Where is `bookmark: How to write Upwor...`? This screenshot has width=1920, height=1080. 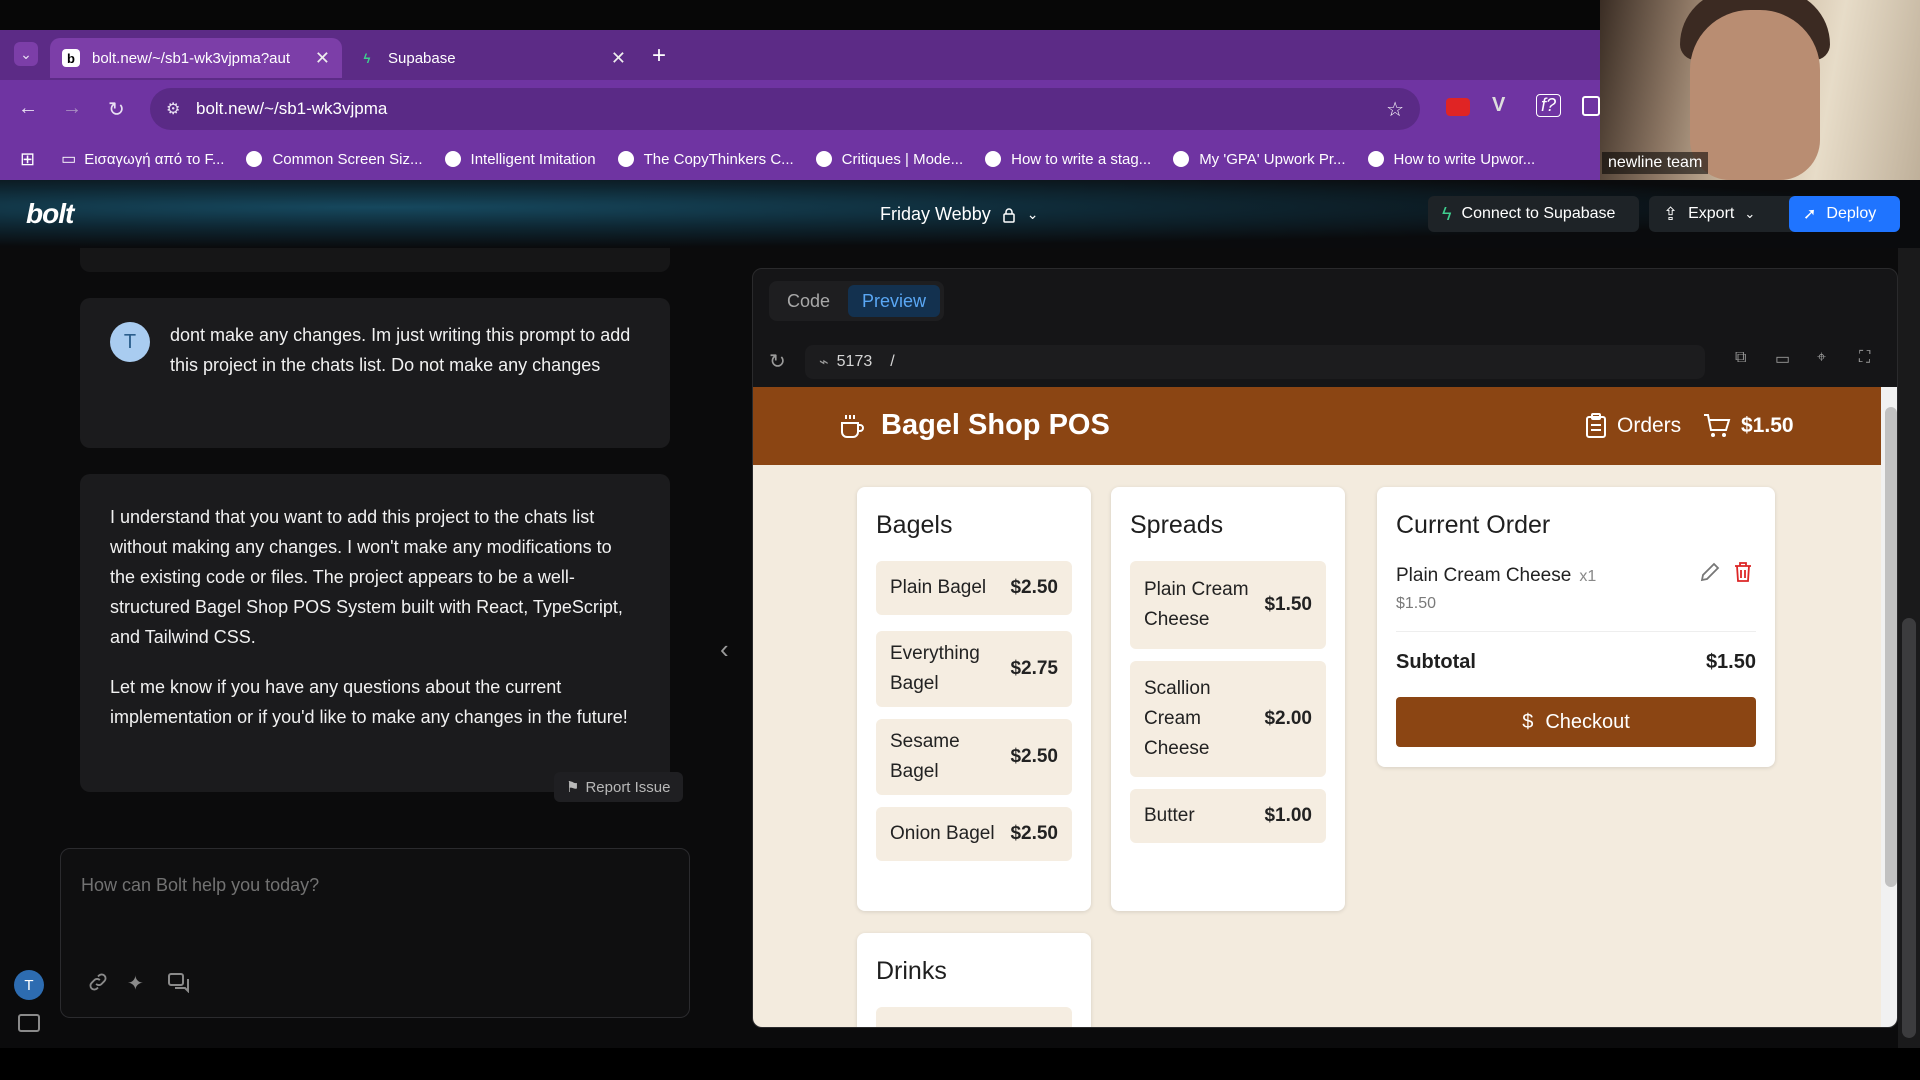 bookmark: How to write Upwor... is located at coordinates (1451, 159).